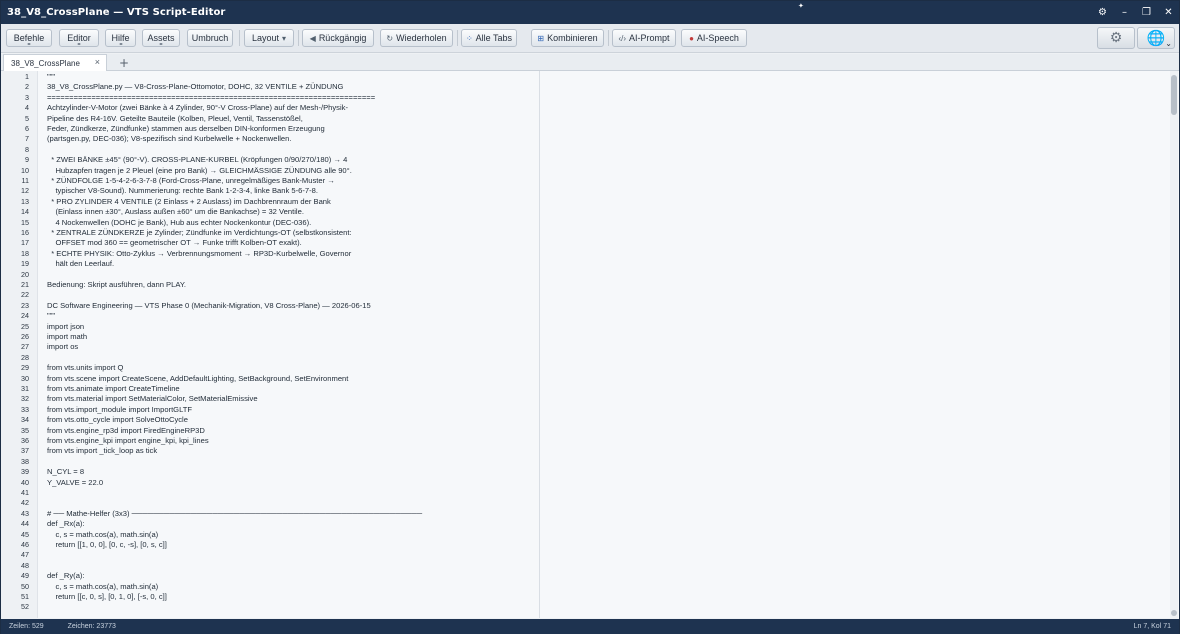 The height and width of the screenshot is (634, 1180). I want to click on code-line: import json, so click(65, 327).